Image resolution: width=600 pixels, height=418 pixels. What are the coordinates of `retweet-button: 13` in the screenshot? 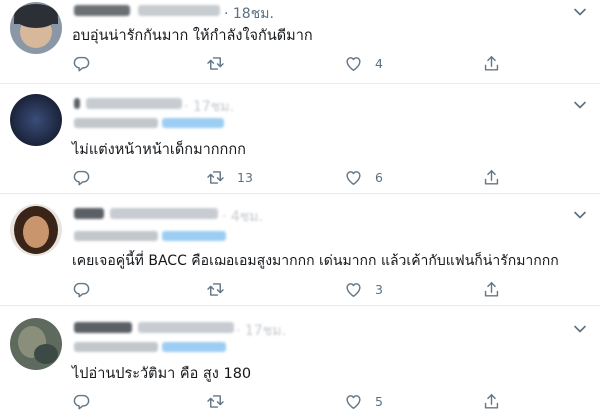 It's located at (229, 177).